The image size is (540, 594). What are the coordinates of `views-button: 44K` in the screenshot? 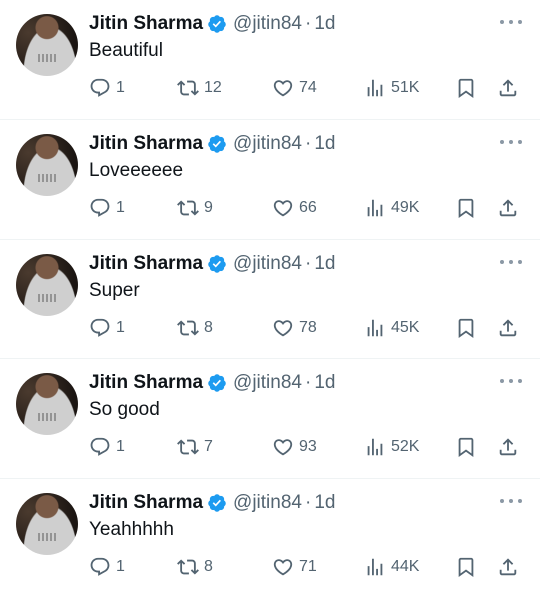 It's located at (391, 567).